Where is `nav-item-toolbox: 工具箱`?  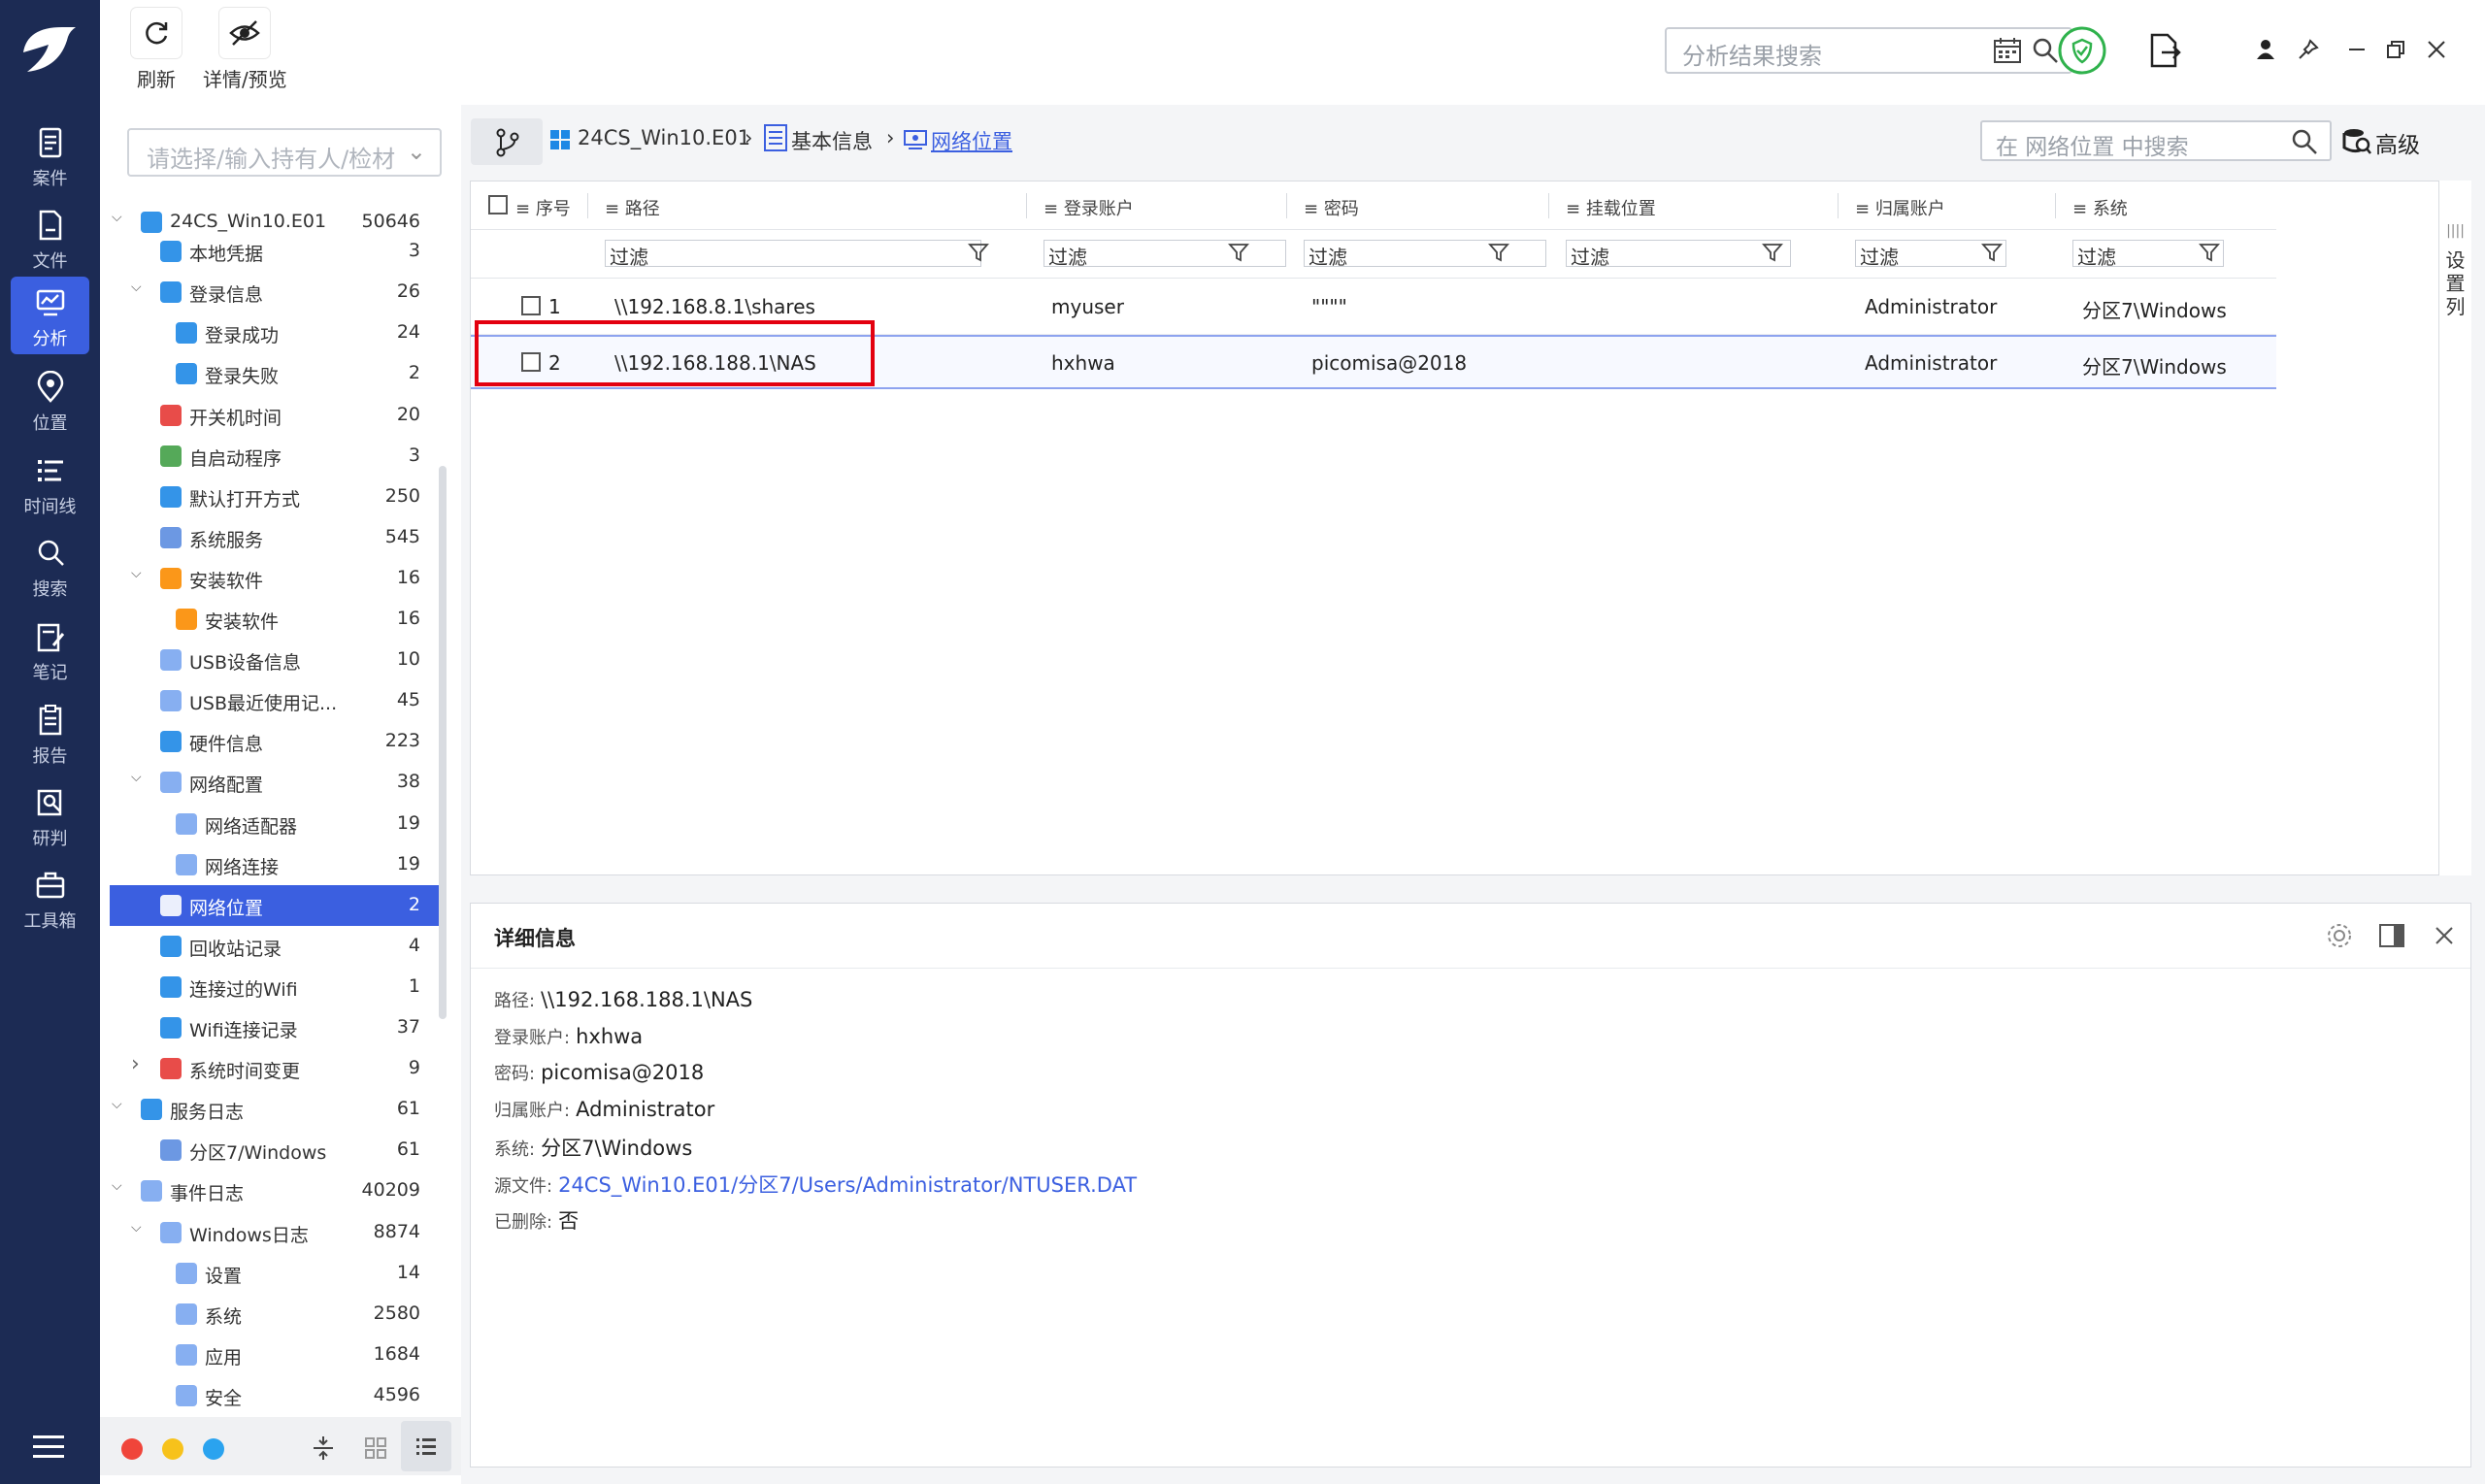 nav-item-toolbox: 工具箱 is located at coordinates (50, 898).